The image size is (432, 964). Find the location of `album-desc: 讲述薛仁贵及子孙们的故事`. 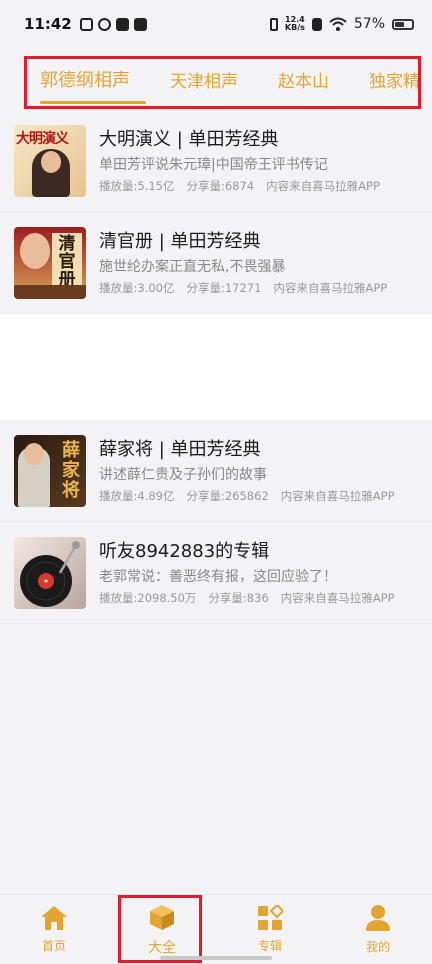

album-desc: 讲述薛仁贵及子孙们的故事 is located at coordinates (183, 474).